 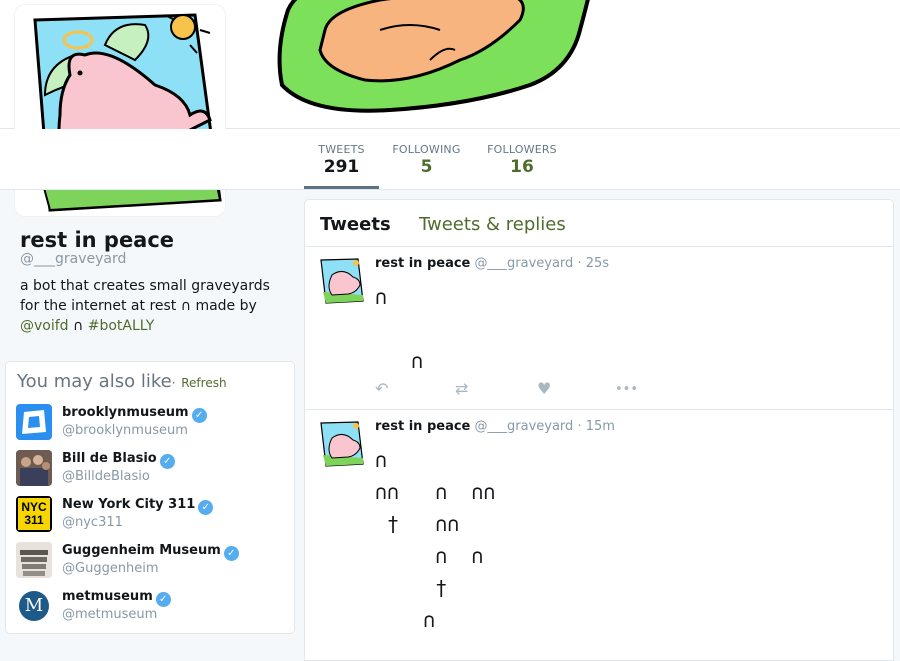 I want to click on met-logo-icon: M, so click(x=34, y=606).